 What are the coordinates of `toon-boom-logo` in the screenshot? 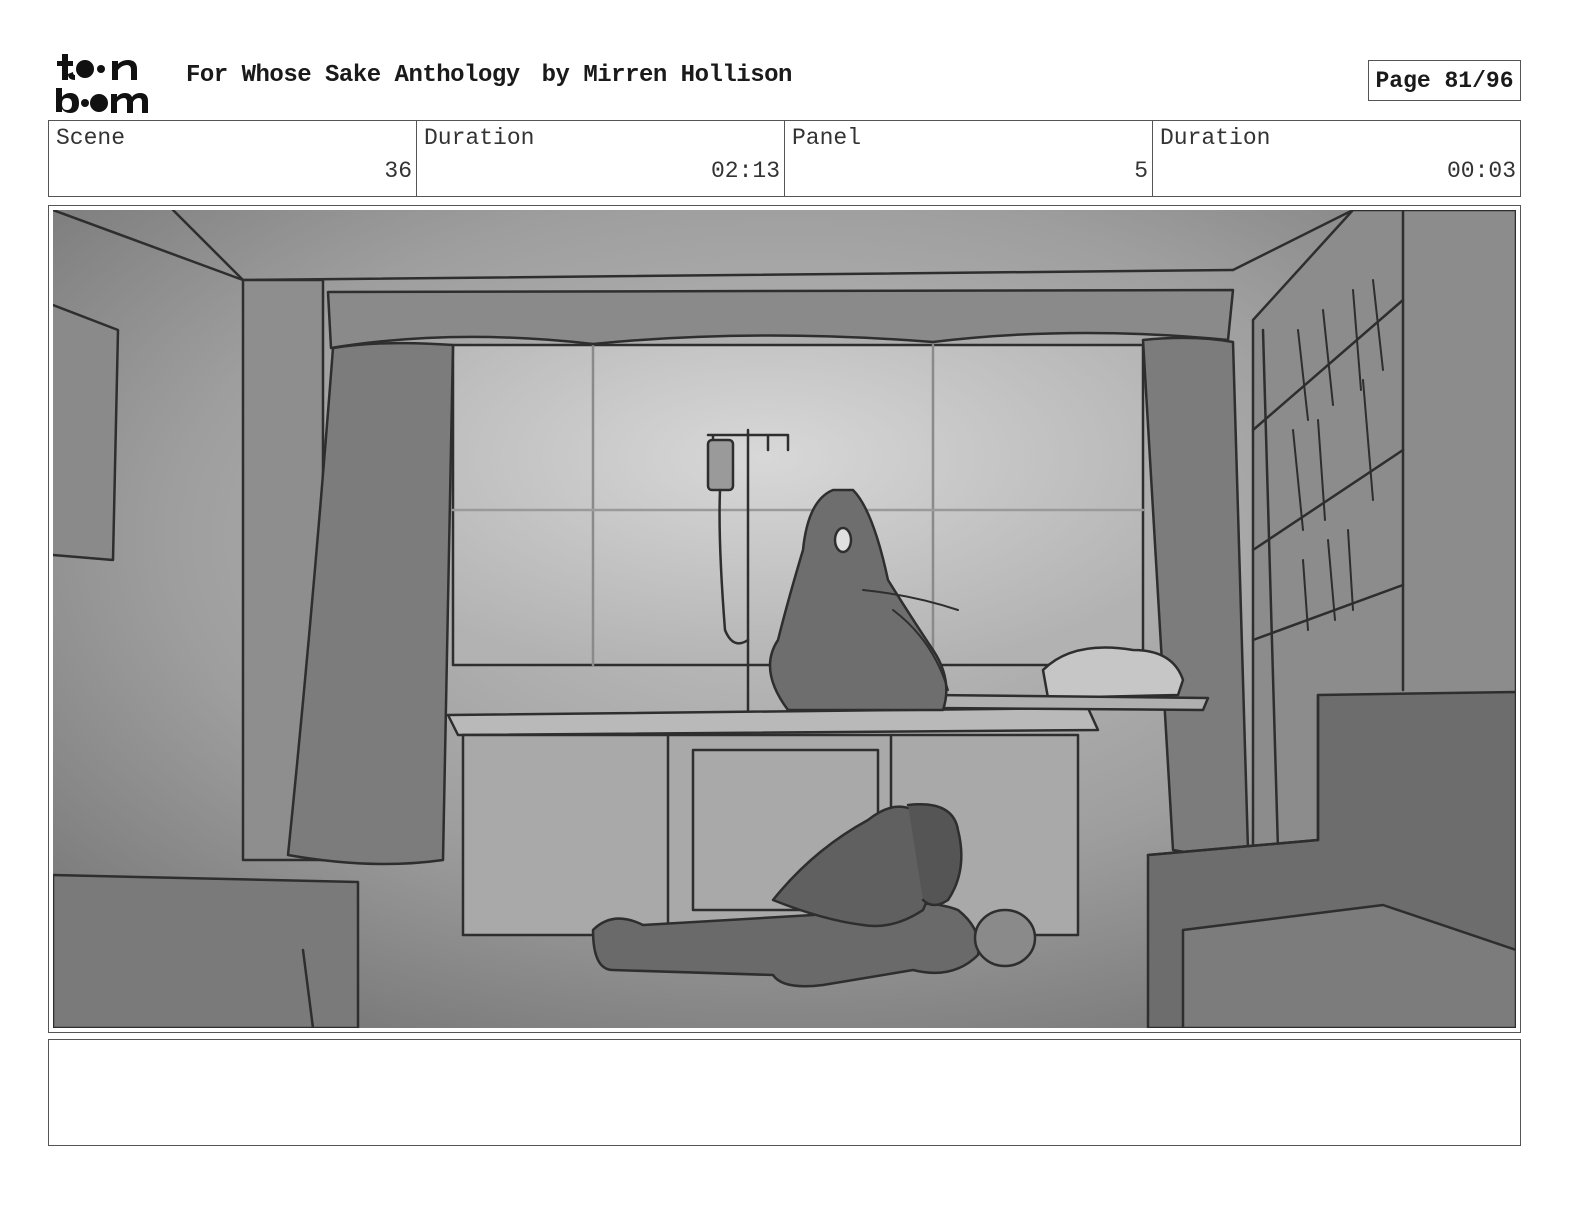 It's located at (102, 83).